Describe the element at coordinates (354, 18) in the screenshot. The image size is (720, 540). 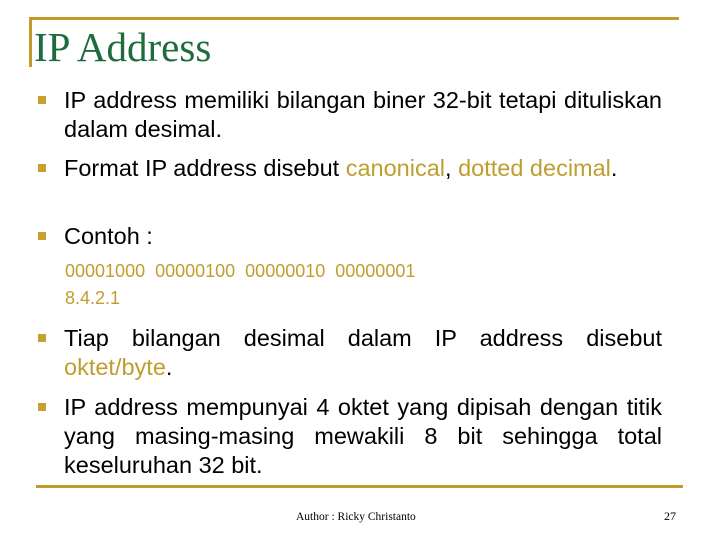
I see `title-frame-top-rule` at that location.